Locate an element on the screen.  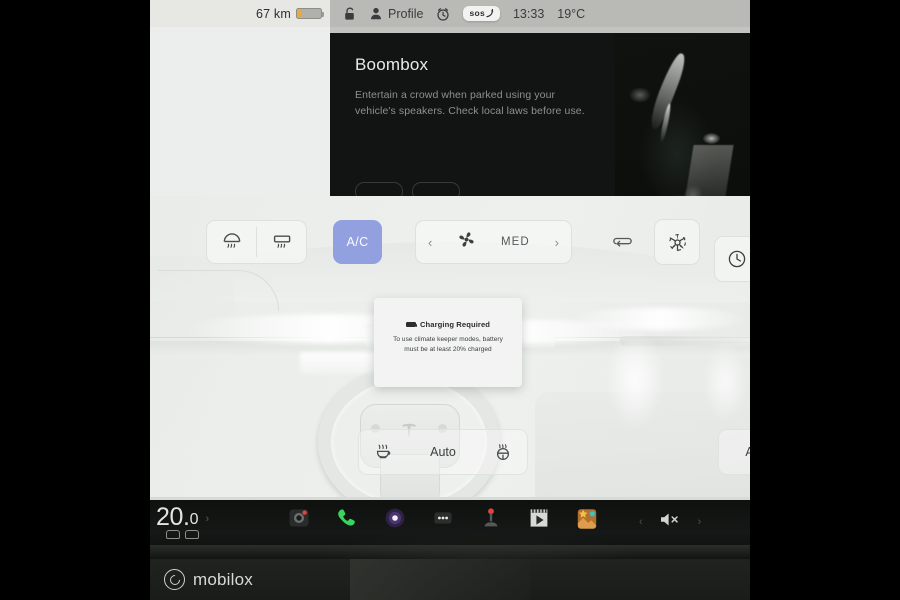
door-outline is located at coordinates (218, 290).